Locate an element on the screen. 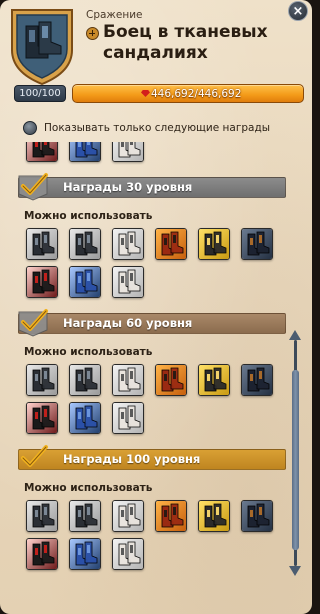  section-header: Награды 100 уровня is located at coordinates (148, 459).